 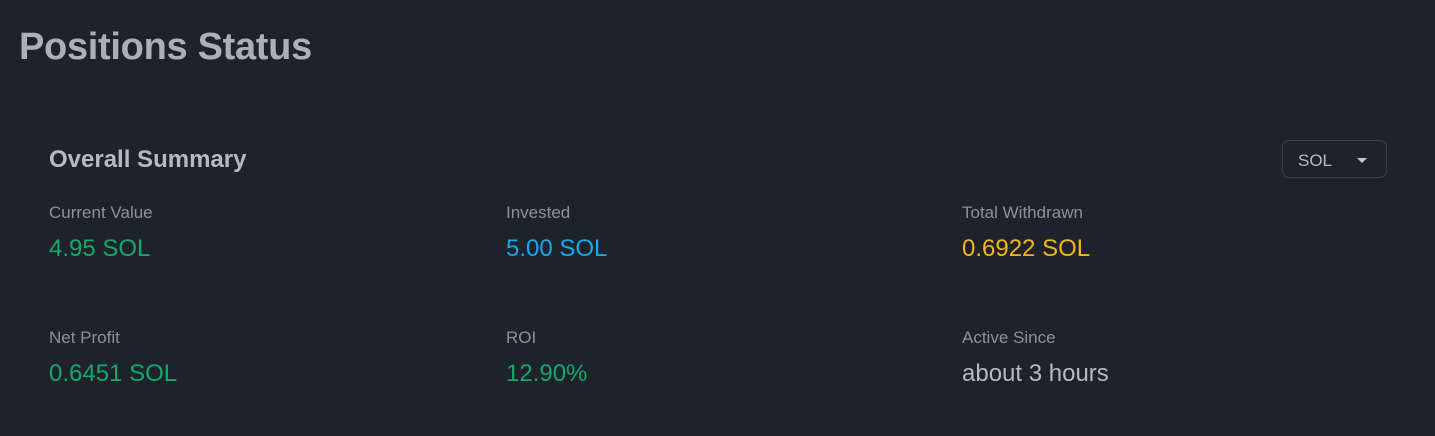 What do you see at coordinates (538, 212) in the screenshot?
I see `stat-label: Invested` at bounding box center [538, 212].